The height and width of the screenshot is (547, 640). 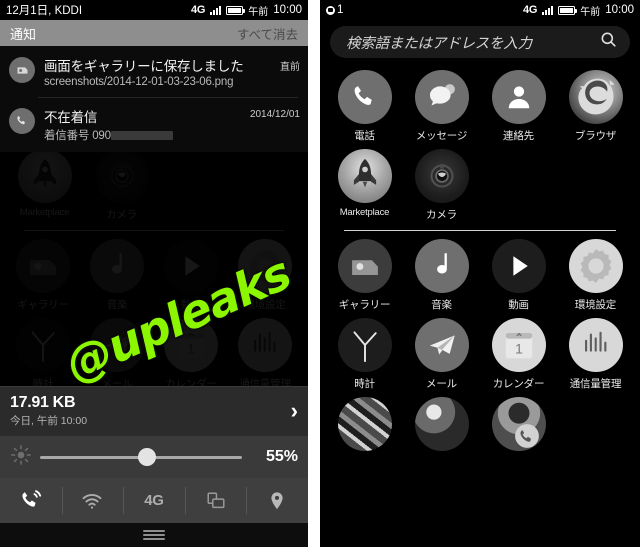 What do you see at coordinates (236, 10) in the screenshot?
I see `battery-icon` at bounding box center [236, 10].